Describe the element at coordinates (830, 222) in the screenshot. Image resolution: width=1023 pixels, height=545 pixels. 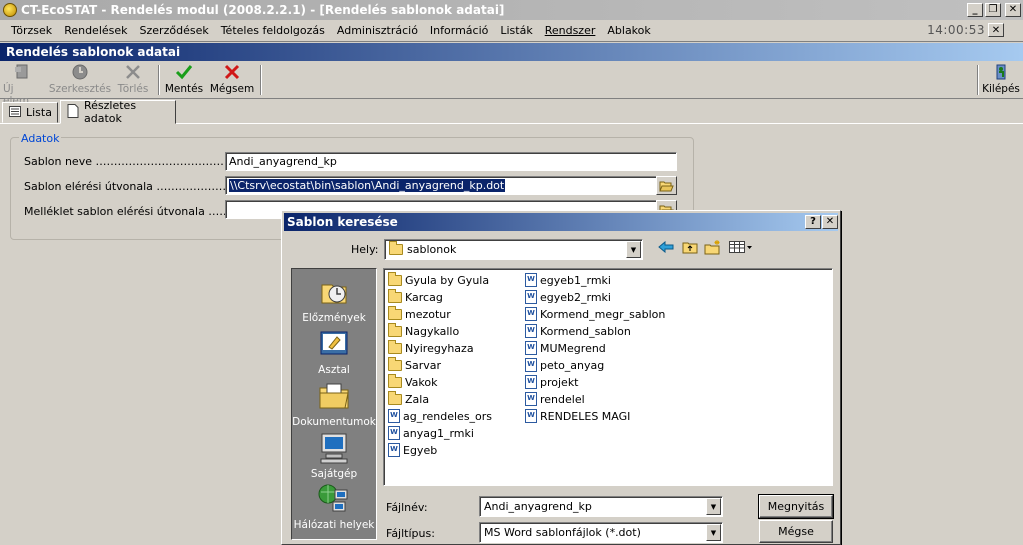
I see `dialog-close-button: ✕` at that location.